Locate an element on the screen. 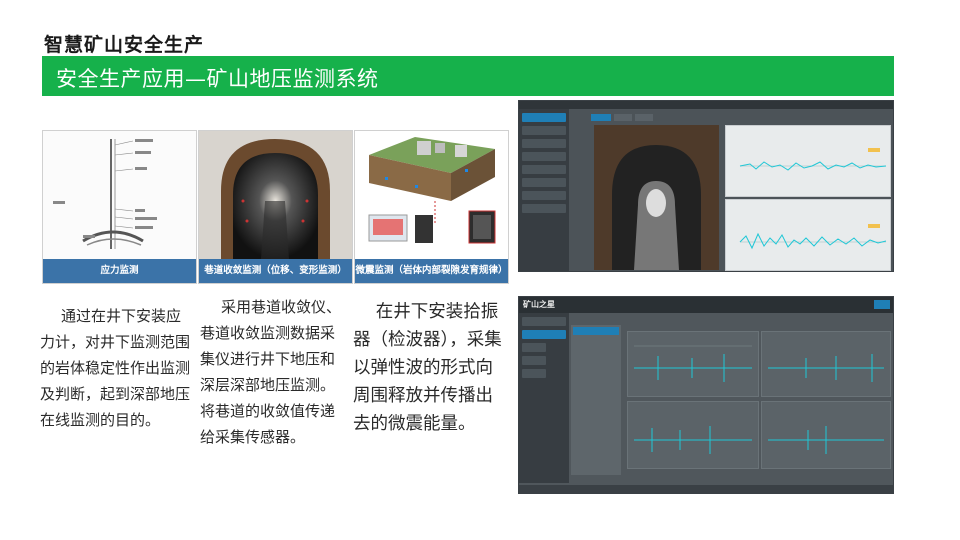  microseismic-illustration is located at coordinates (431, 195).